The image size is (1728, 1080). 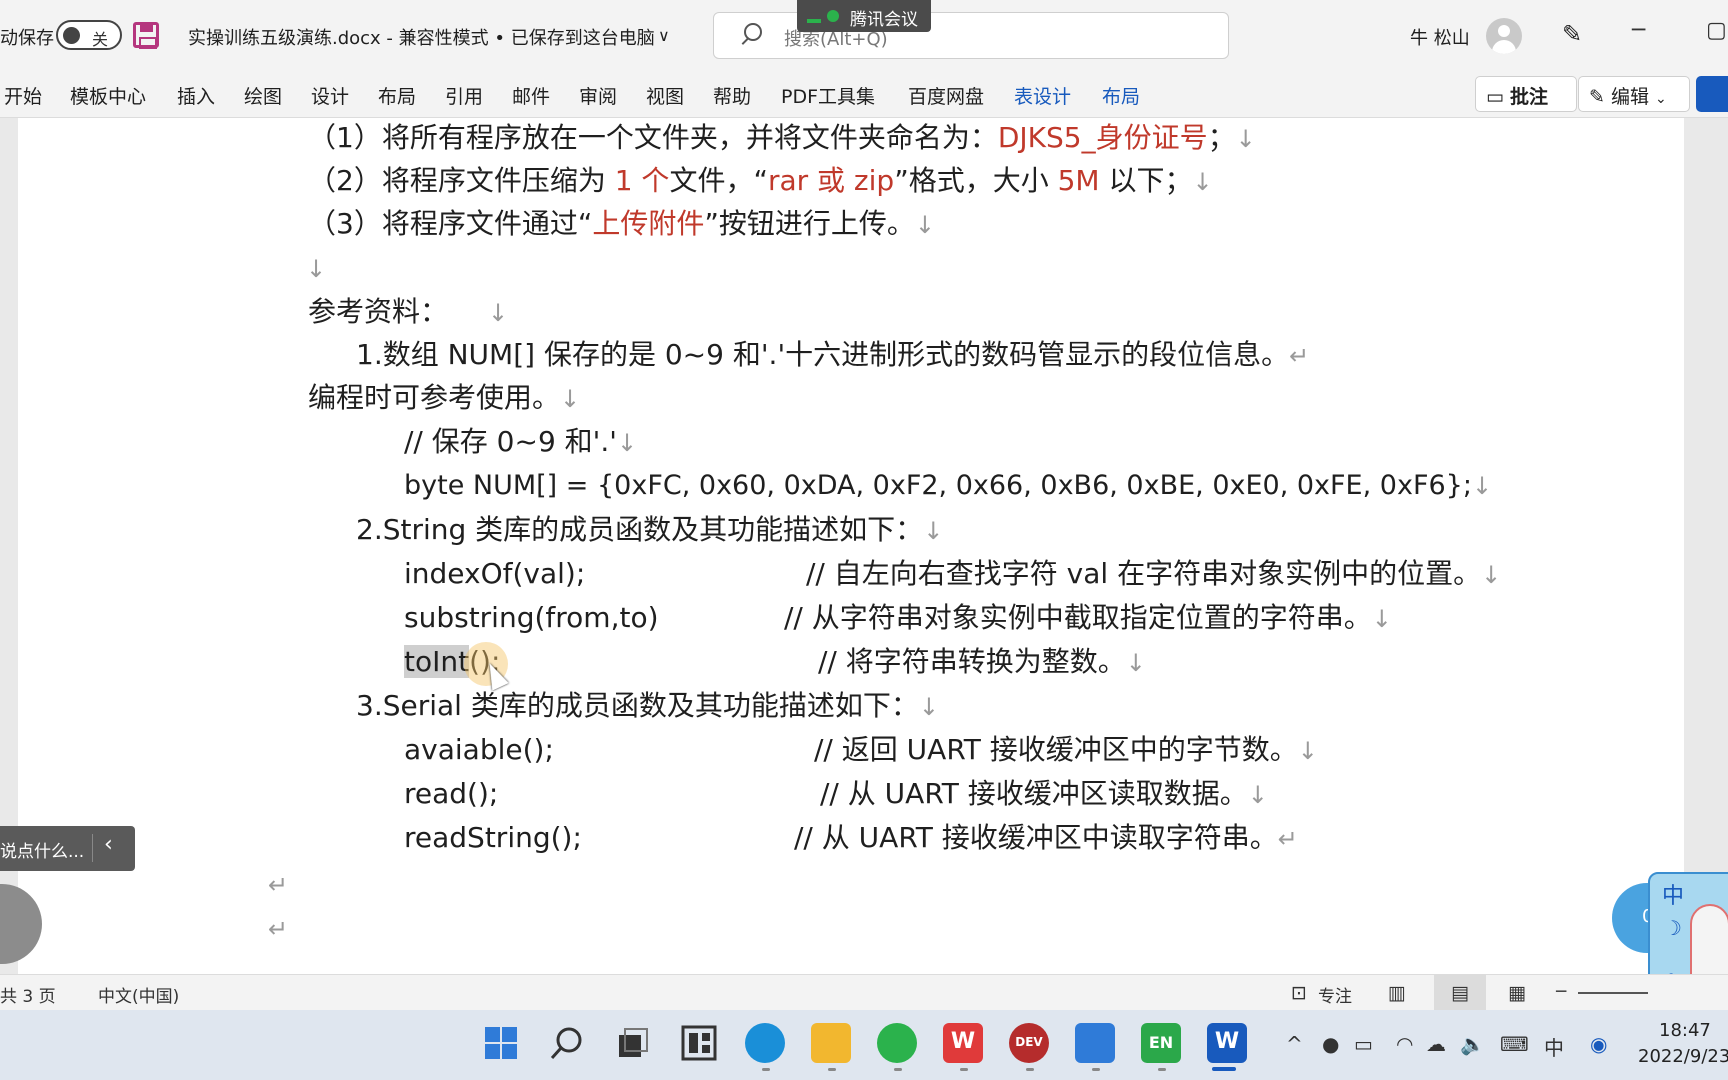 I want to click on read-mode-icon: ▥, so click(x=1397, y=993).